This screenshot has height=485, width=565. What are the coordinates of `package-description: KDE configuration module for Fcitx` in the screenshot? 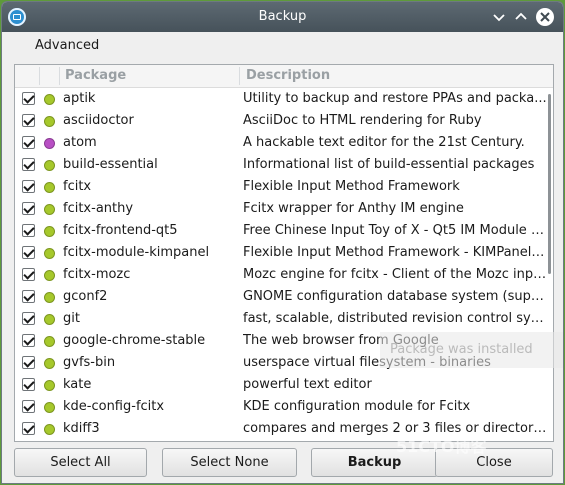 It's located at (357, 406).